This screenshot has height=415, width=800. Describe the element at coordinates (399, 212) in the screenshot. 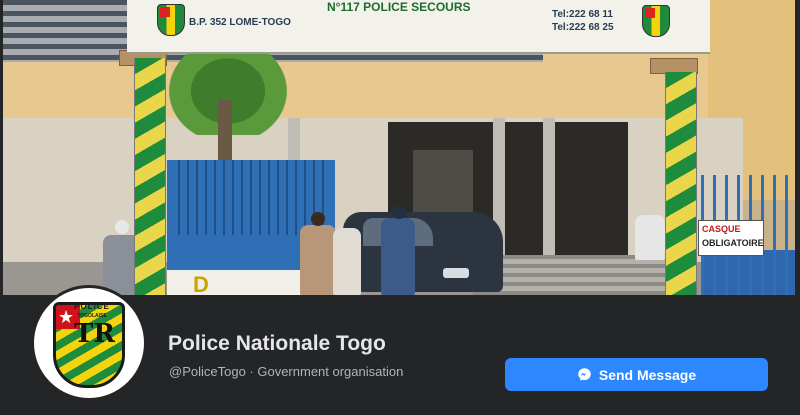

I see `officer-head` at that location.